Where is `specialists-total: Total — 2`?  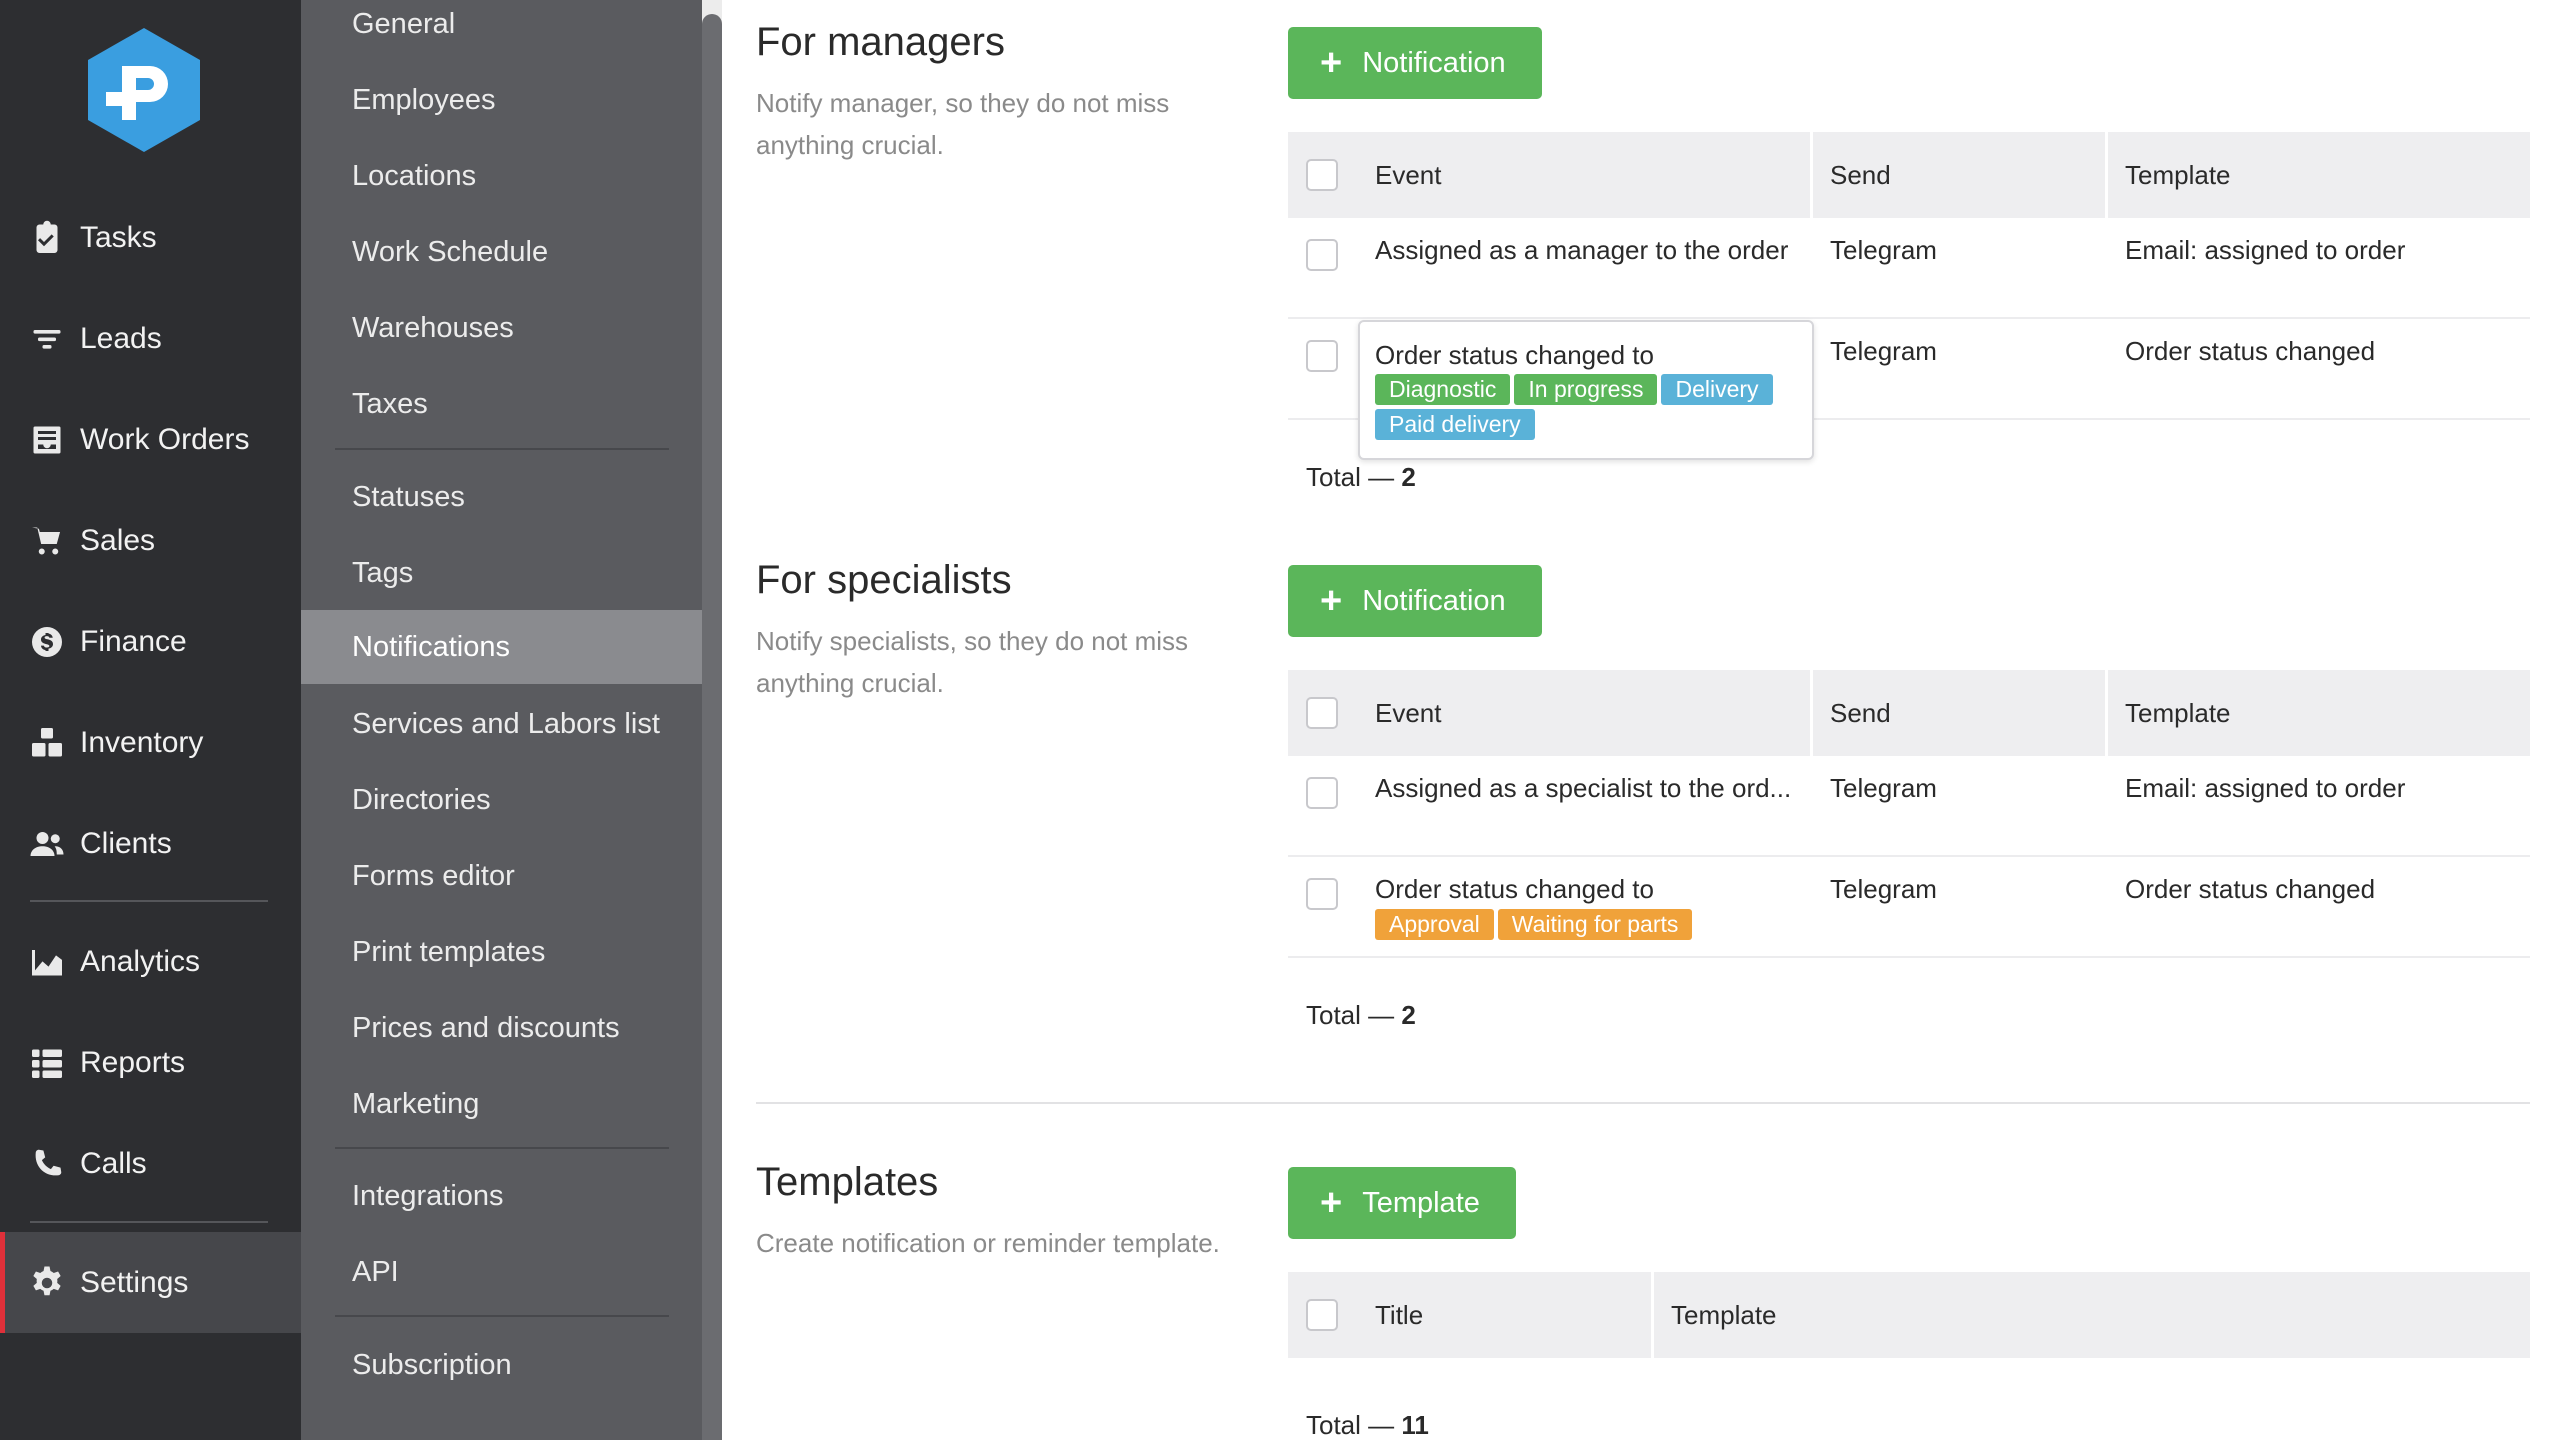
specialists-total: Total — 2 is located at coordinates (1361, 1015).